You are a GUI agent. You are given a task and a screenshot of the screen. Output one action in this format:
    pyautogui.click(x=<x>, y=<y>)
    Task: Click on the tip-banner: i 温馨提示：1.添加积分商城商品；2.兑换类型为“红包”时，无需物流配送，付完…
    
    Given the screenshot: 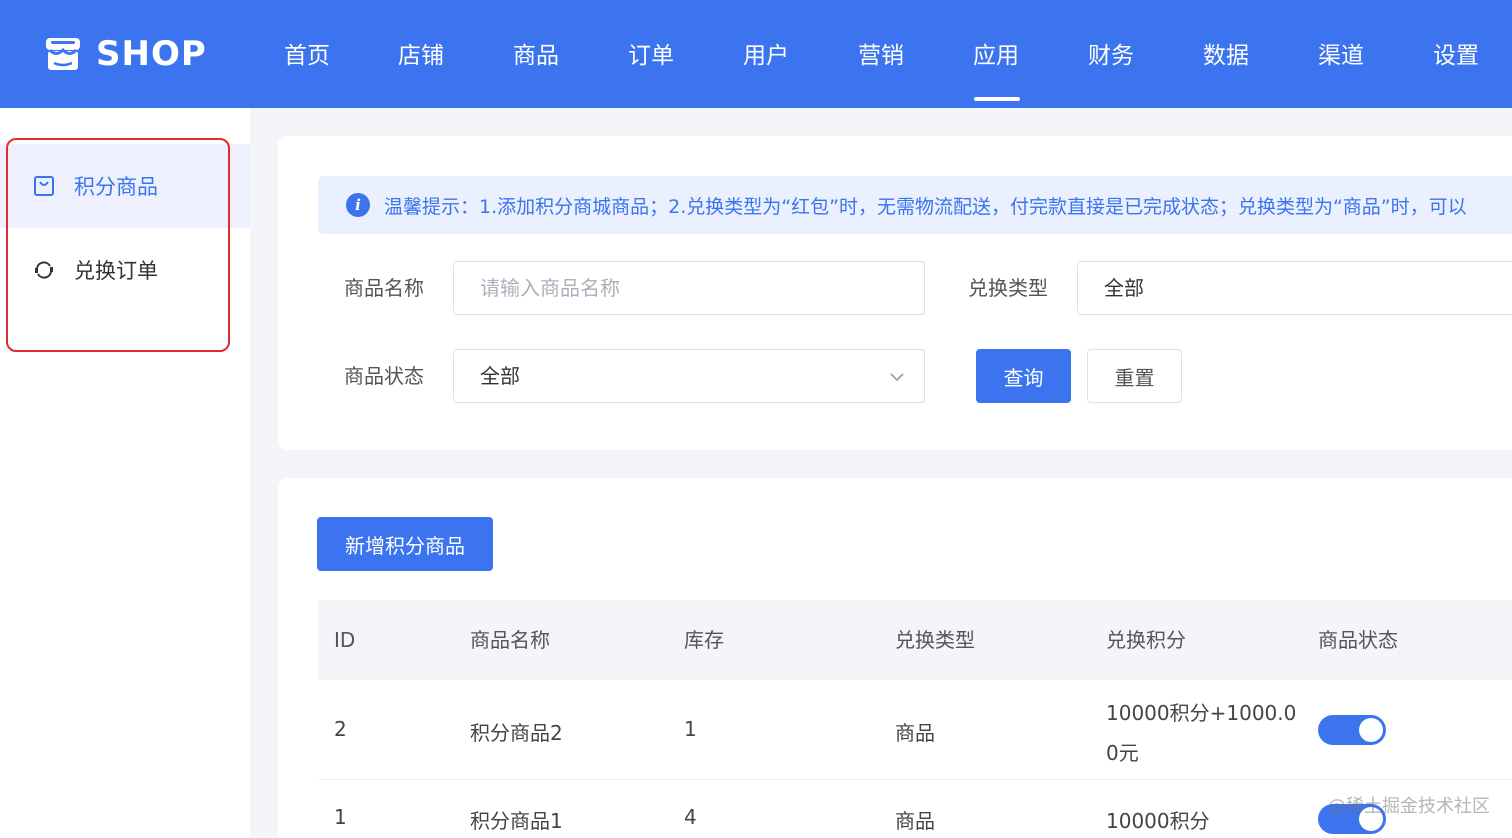 What is the action you would take?
    pyautogui.click(x=915, y=205)
    